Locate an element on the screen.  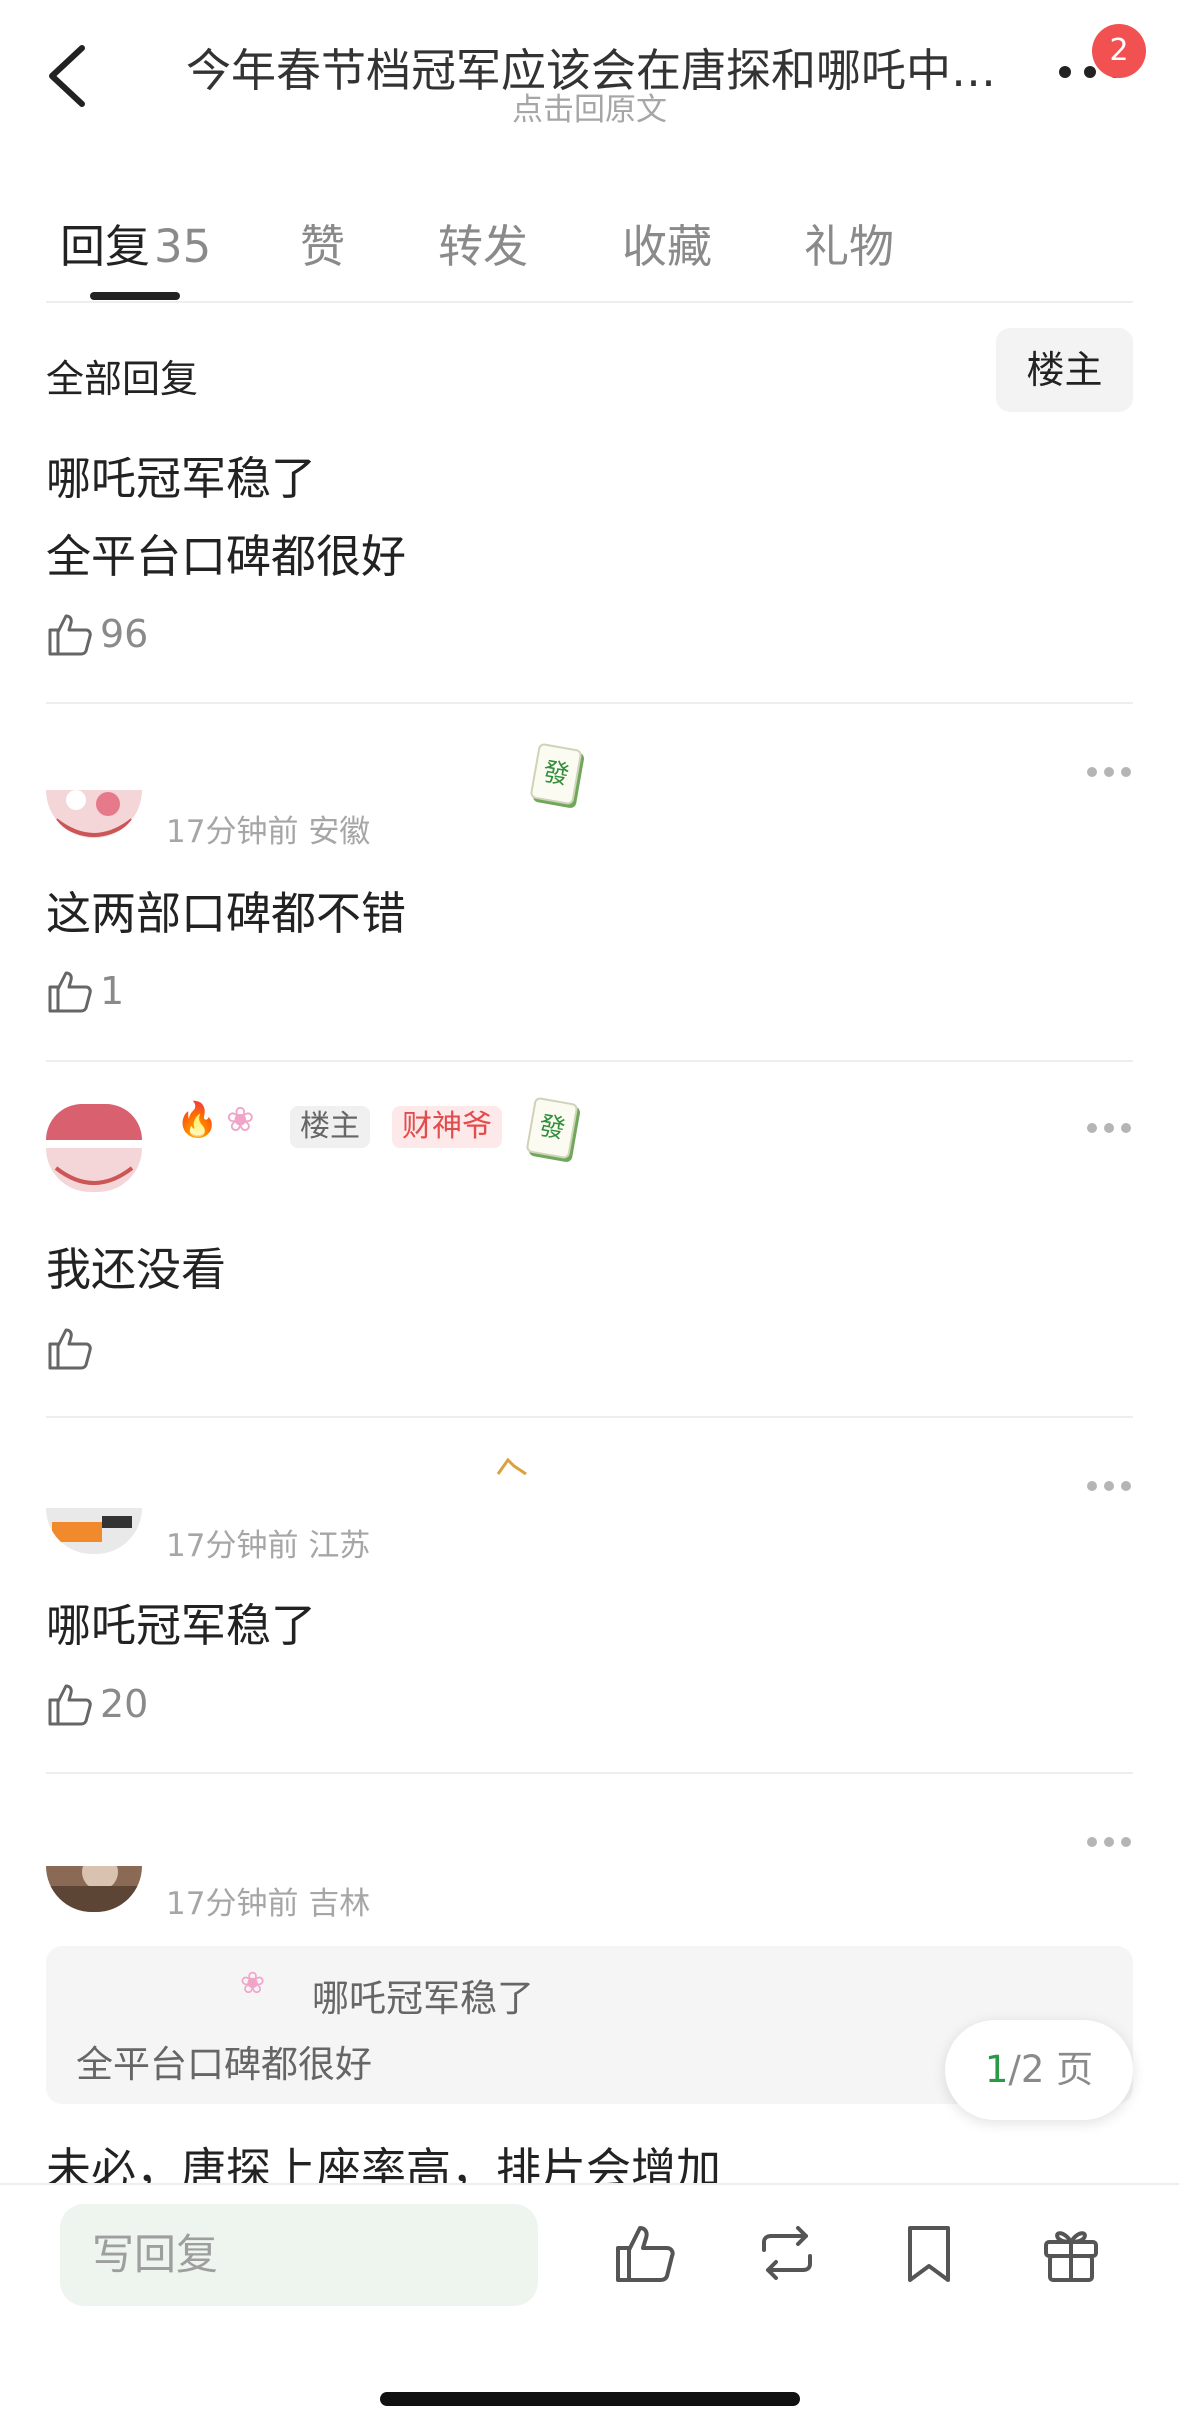
reply-text-line: 全平台口碑都很好 is located at coordinates (226, 556).